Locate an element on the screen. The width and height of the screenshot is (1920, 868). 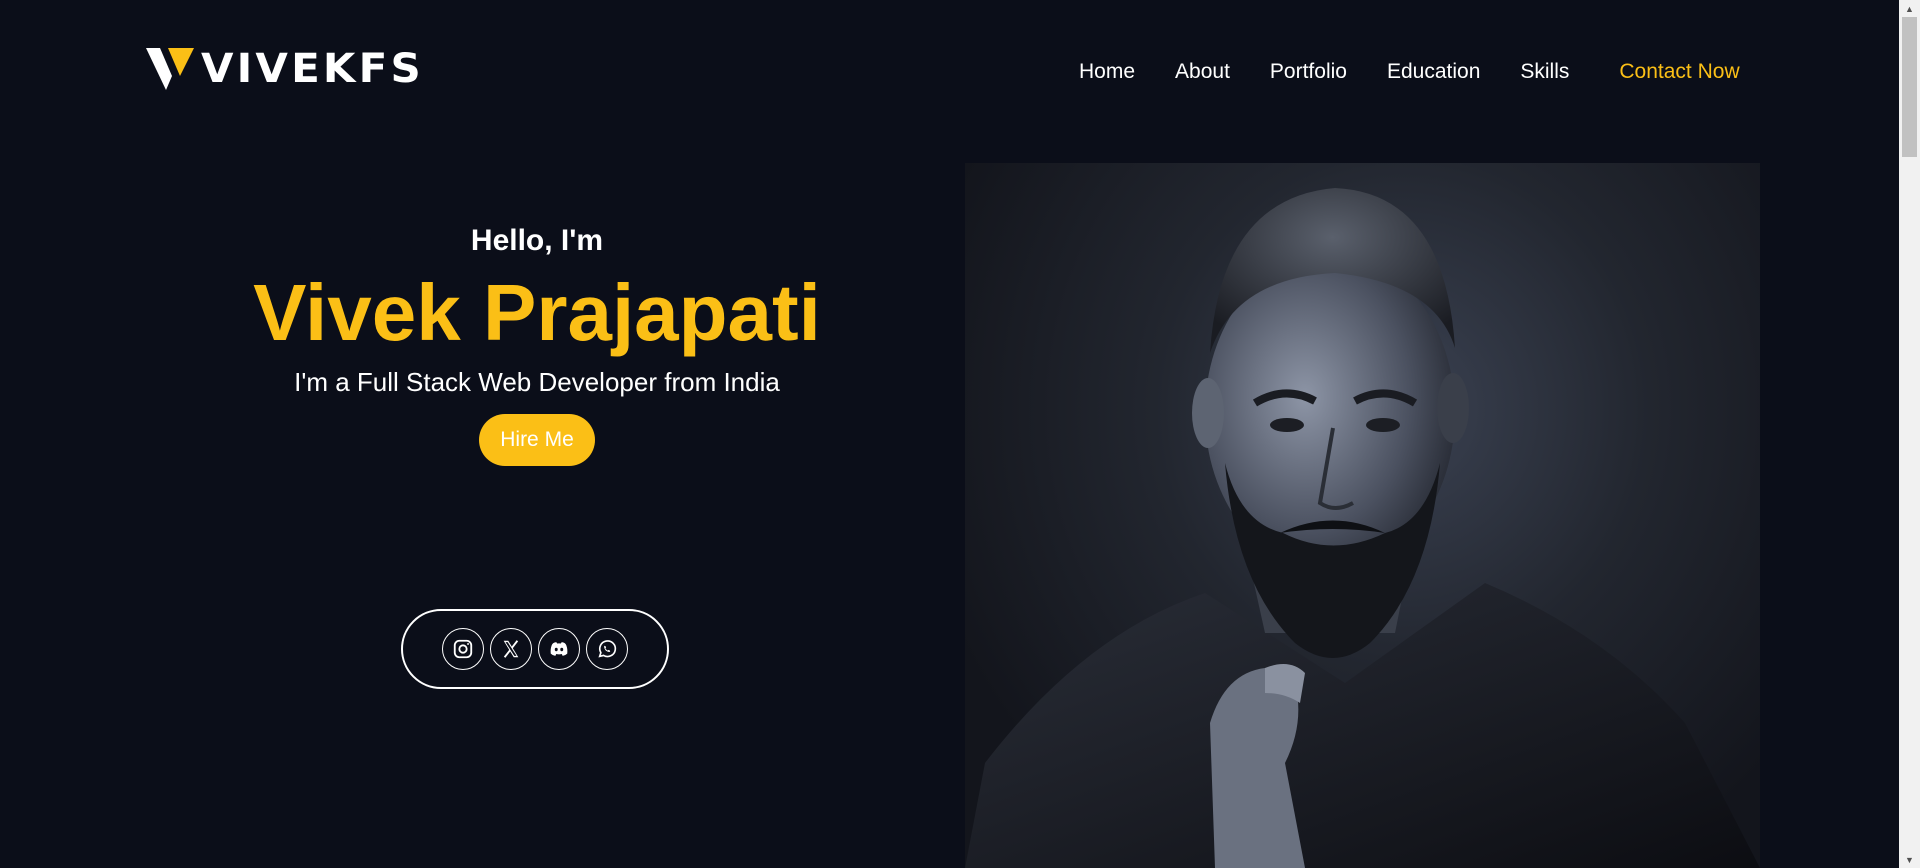
scroll-down-arrow-icon: ▼ is located at coordinates (1909, 859).